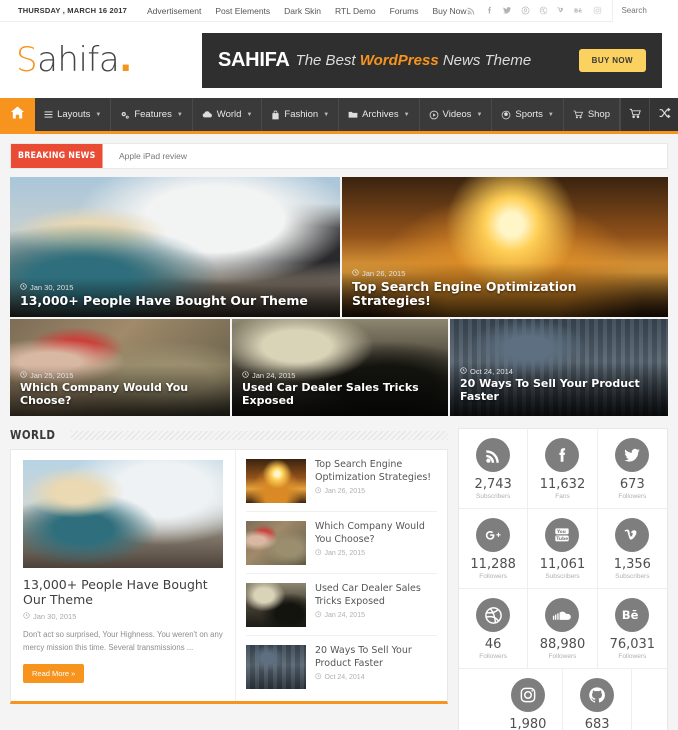 The height and width of the screenshot is (730, 678). What do you see at coordinates (632, 629) in the screenshot?
I see `social-counter-behance: Bē 76,031 Followers` at bounding box center [632, 629].